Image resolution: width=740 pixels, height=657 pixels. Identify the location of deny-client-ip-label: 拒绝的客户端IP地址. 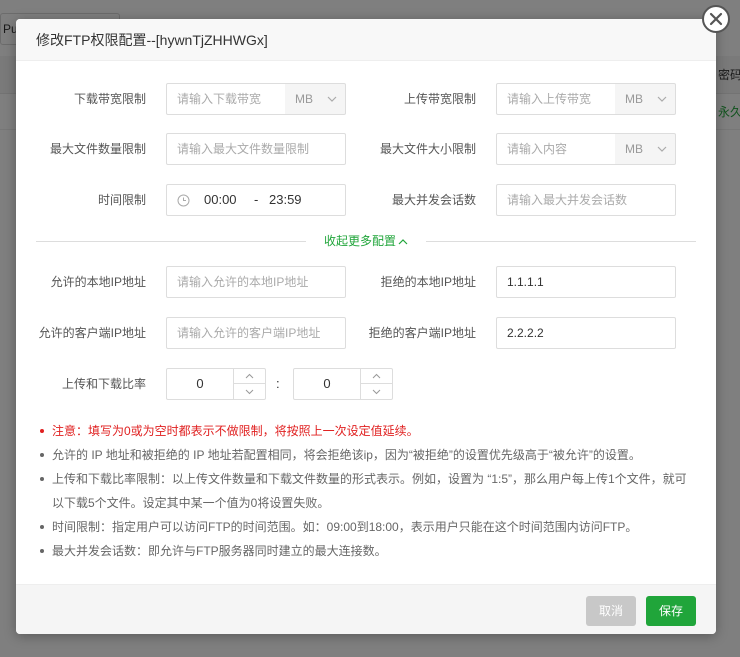
(422, 333).